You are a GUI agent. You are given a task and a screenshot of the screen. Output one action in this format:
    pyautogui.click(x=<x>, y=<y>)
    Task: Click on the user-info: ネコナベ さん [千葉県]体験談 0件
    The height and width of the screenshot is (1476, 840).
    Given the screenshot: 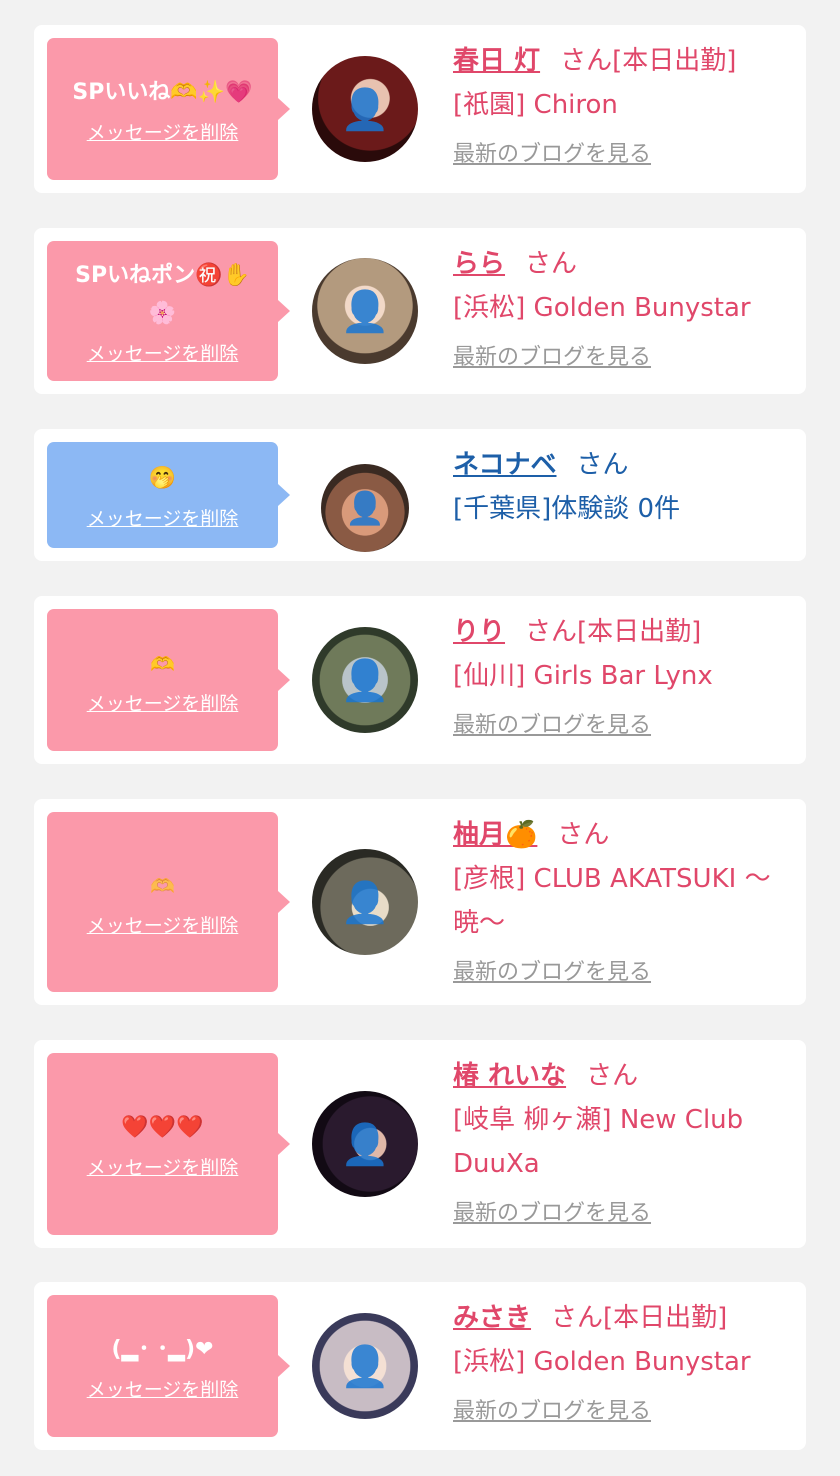 What is the action you would take?
    pyautogui.click(x=620, y=487)
    